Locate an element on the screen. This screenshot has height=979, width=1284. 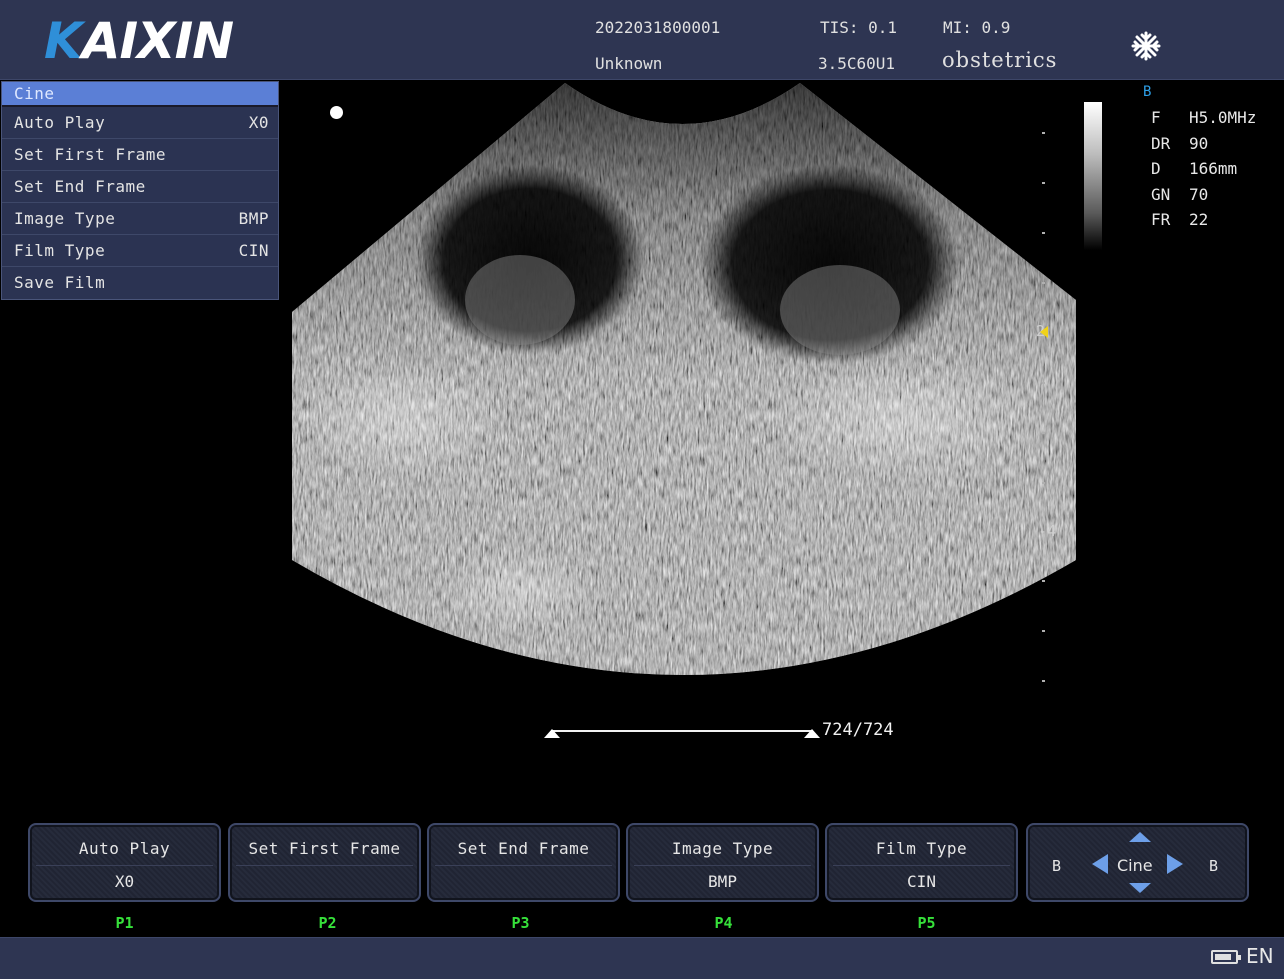
softkey-label: Image Type is located at coordinates (722, 848).